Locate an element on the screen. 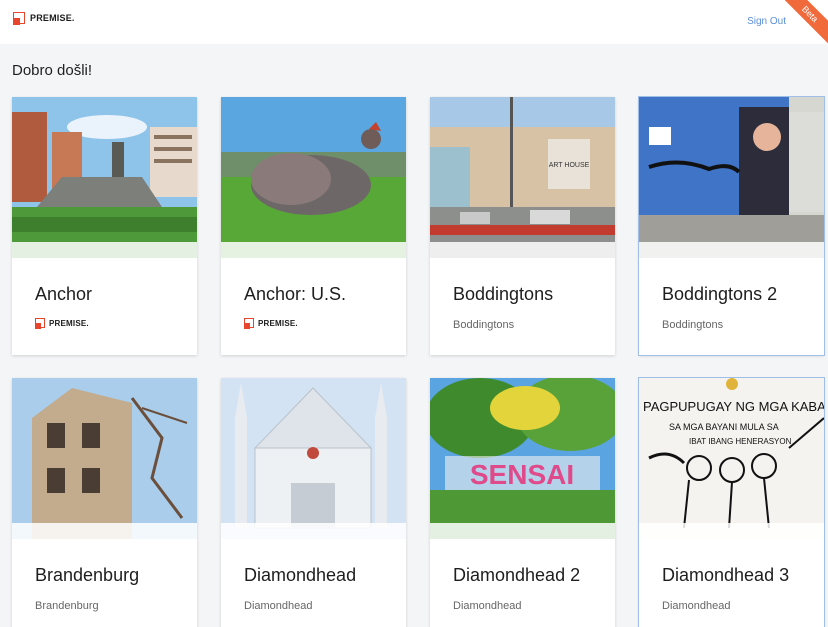 The image size is (828, 627). card-subtitle: Brandenburg is located at coordinates (67, 606).